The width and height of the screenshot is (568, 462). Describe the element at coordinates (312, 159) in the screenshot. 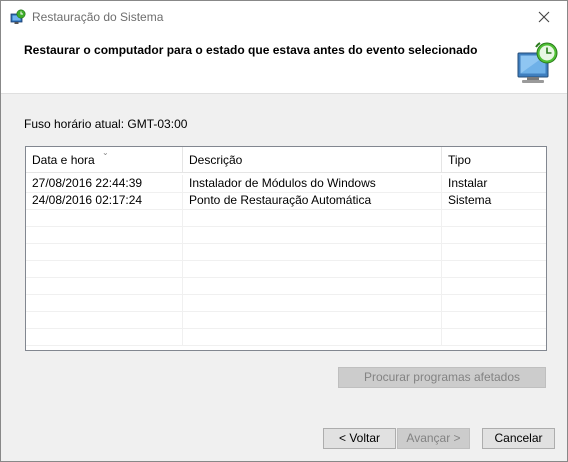

I see `column-header-description: Descrição` at that location.